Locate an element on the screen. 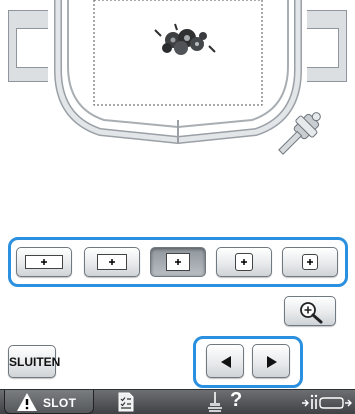 This screenshot has height=414, width=355. arrow-left-icon is located at coordinates (226, 362).